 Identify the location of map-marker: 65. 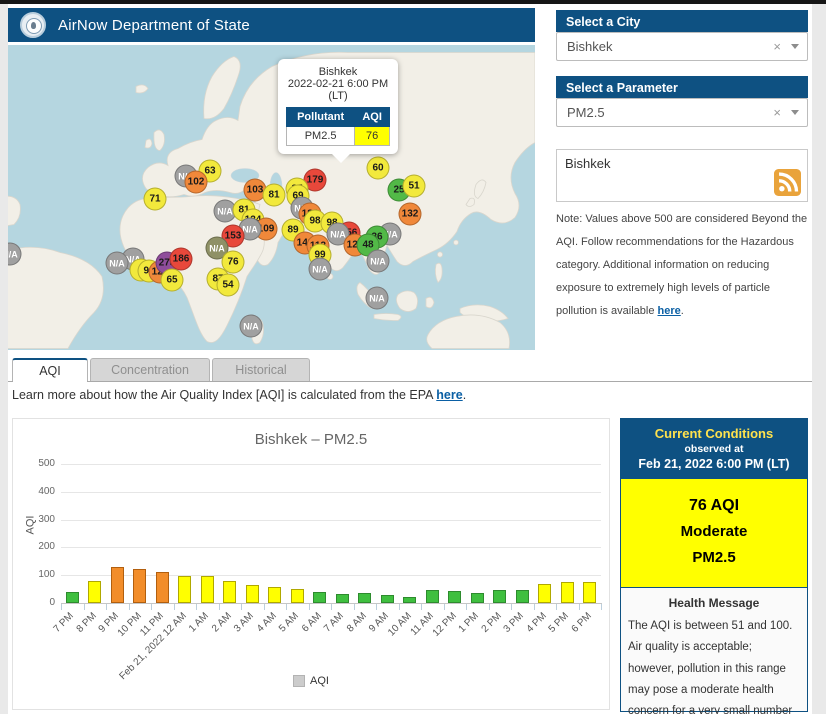
(172, 280).